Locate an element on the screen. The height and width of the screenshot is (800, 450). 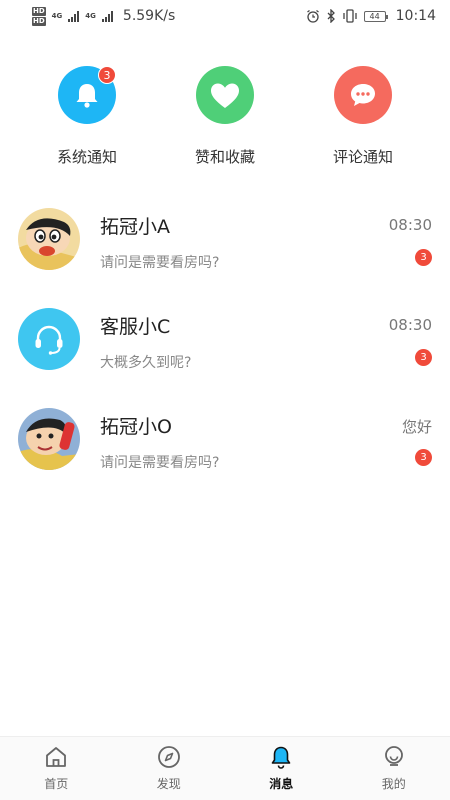
comment-notice-button: 评论通知 is located at coordinates (363, 116).